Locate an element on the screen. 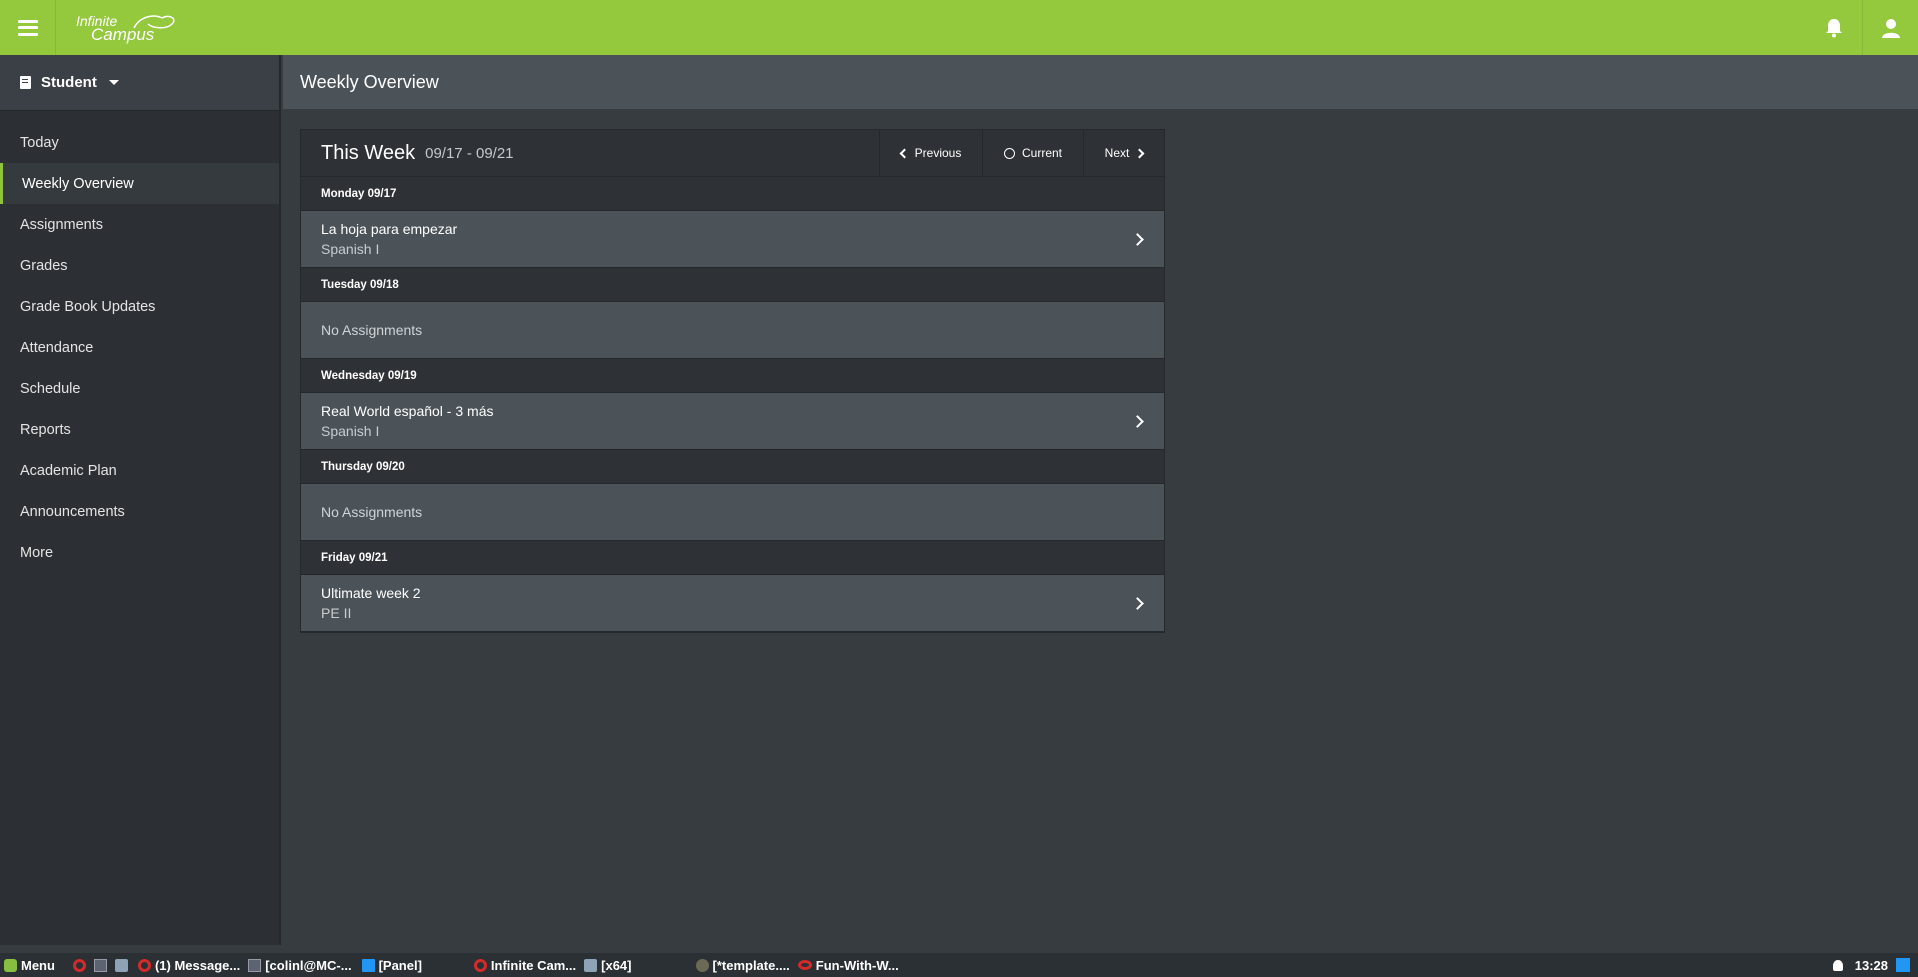 This screenshot has width=1918, height=977. circle-icon is located at coordinates (1009, 153).